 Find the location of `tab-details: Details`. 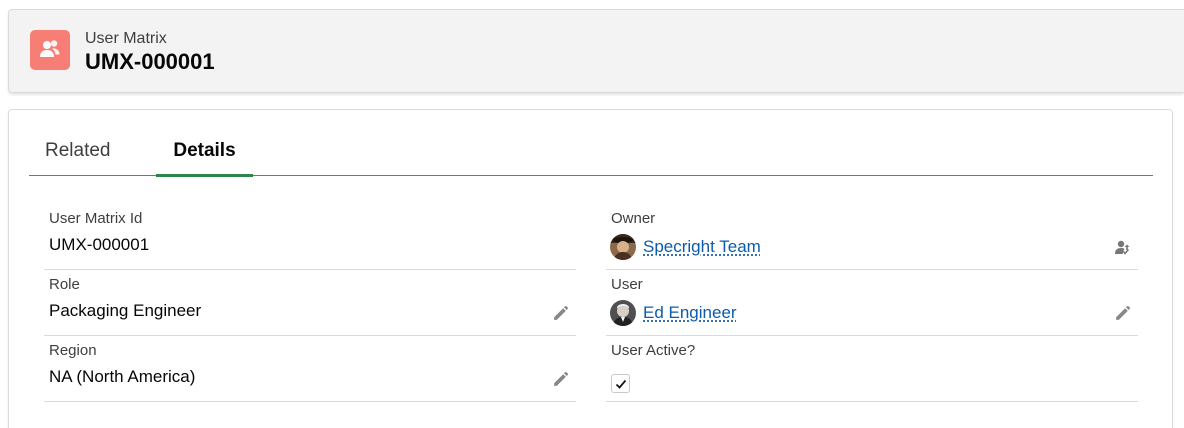

tab-details: Details is located at coordinates (204, 154).